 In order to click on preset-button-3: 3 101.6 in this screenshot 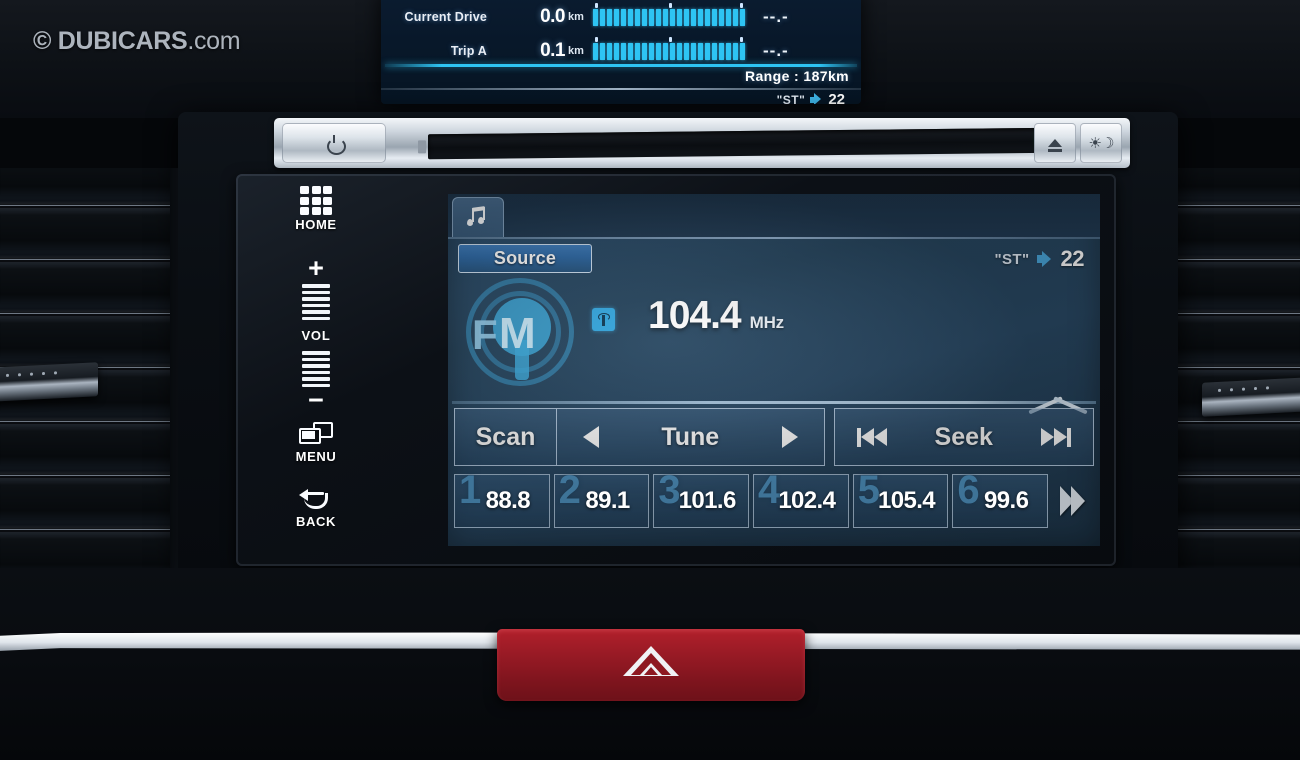, I will do `click(701, 499)`.